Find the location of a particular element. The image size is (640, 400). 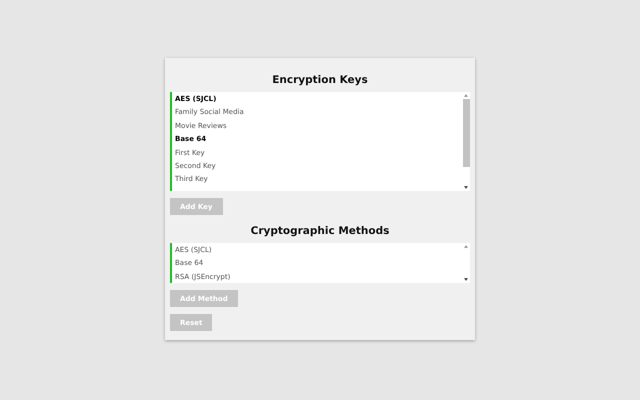

section-title: Cryptographic Methods is located at coordinates (320, 231).